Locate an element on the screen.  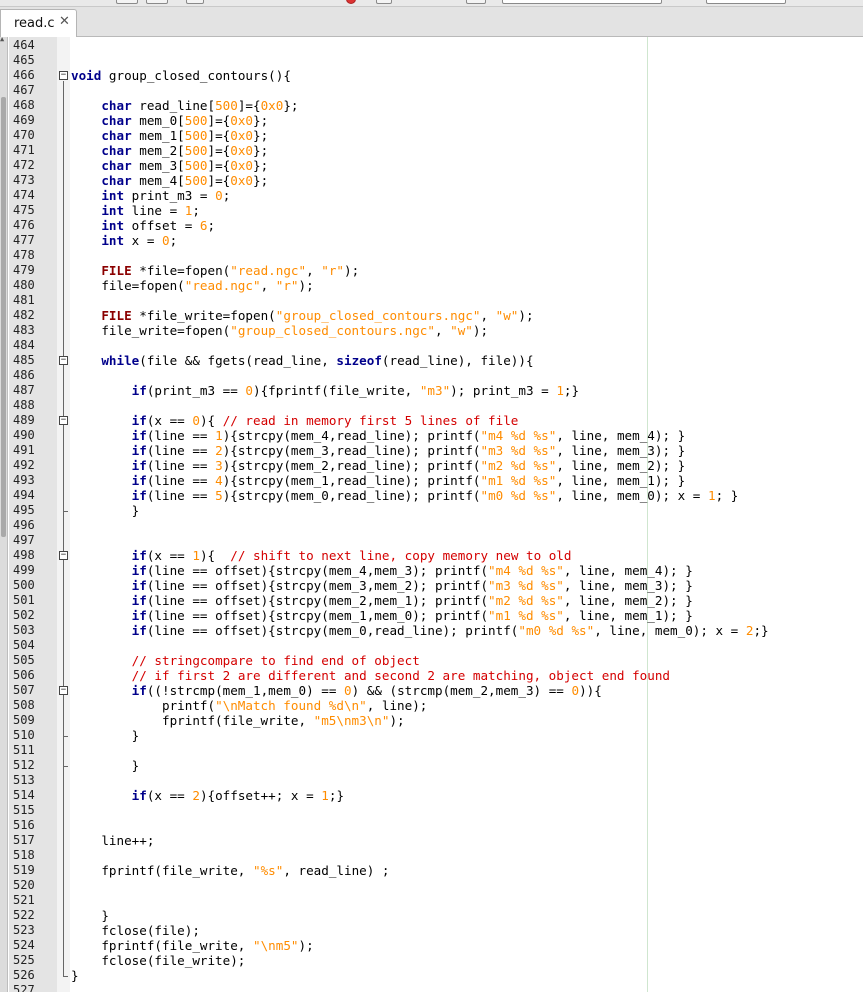
code-text: char read_line[500]={0x0}; is located at coordinates (184, 105).